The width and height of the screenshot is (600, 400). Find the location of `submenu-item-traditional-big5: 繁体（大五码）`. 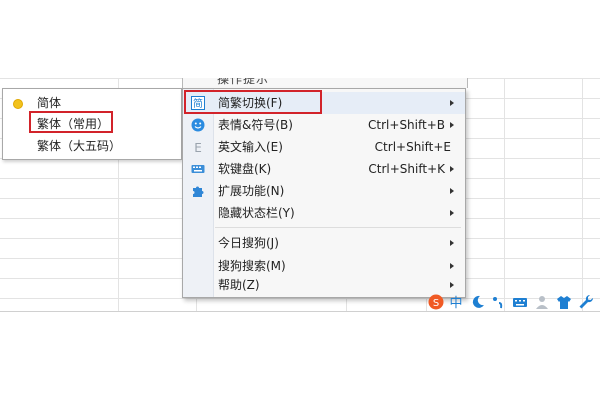

submenu-item-traditional-big5: 繁体（大五码） is located at coordinates (92, 146).